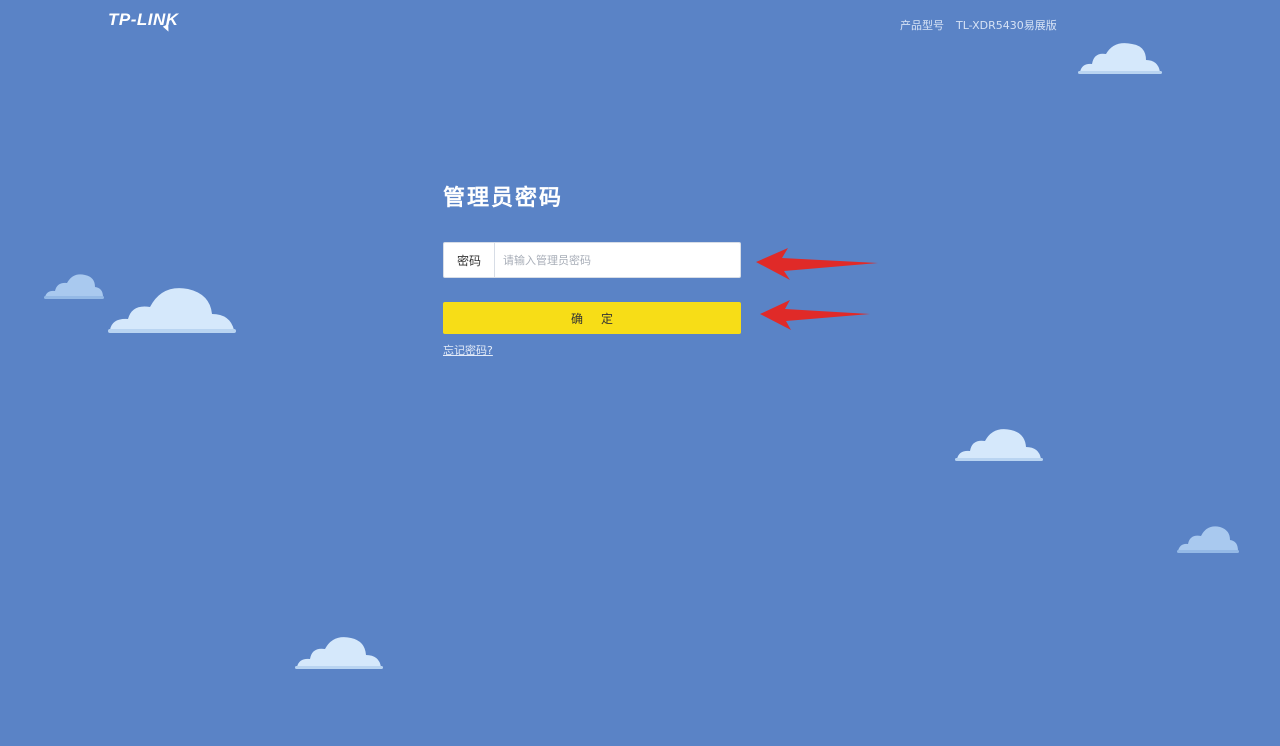 The height and width of the screenshot is (746, 1280). I want to click on model-value: TL-XDR5430易展版, so click(1006, 25).